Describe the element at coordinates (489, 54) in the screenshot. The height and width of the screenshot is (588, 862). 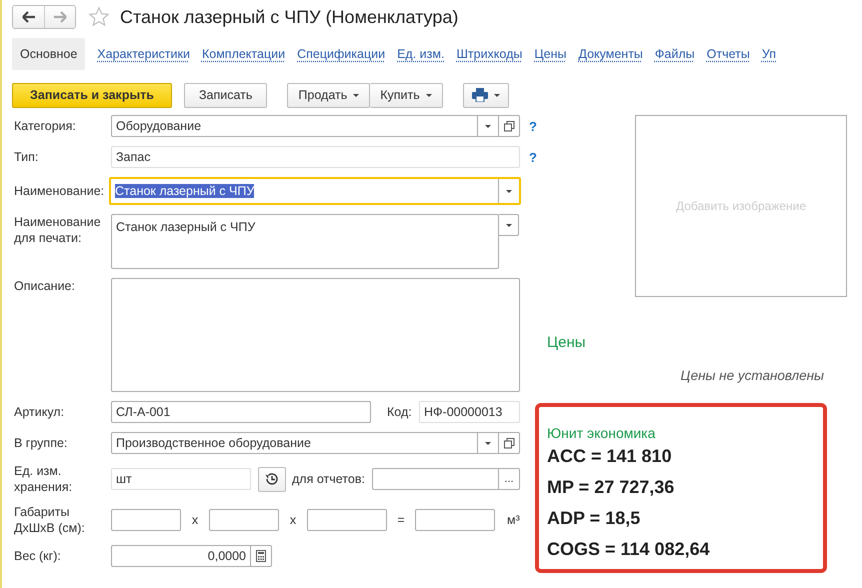
I see `tab: Штрихкоды` at that location.